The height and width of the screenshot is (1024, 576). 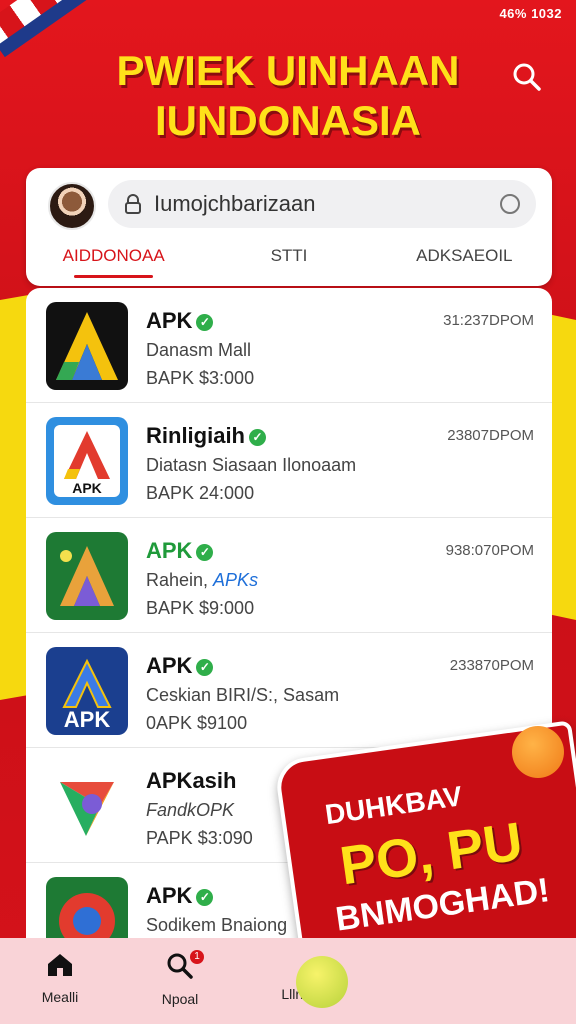 I want to click on apk-navy-icon: APK, so click(x=87, y=691).